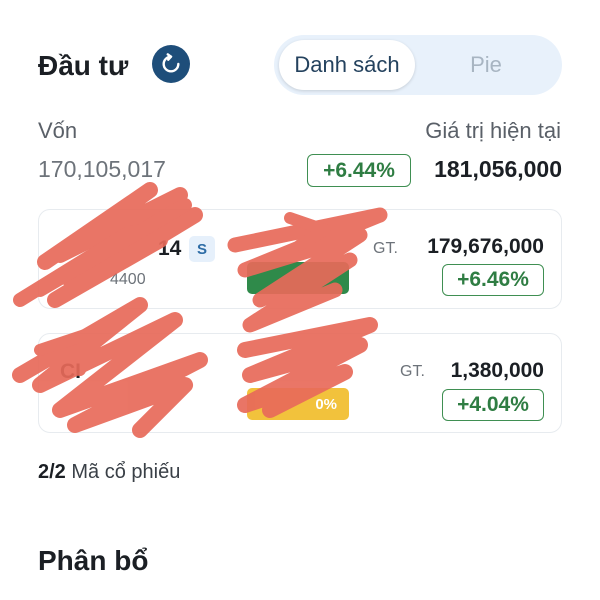 The height and width of the screenshot is (600, 600). What do you see at coordinates (359, 170) in the screenshot?
I see `total-change-badge: +6.44%` at bounding box center [359, 170].